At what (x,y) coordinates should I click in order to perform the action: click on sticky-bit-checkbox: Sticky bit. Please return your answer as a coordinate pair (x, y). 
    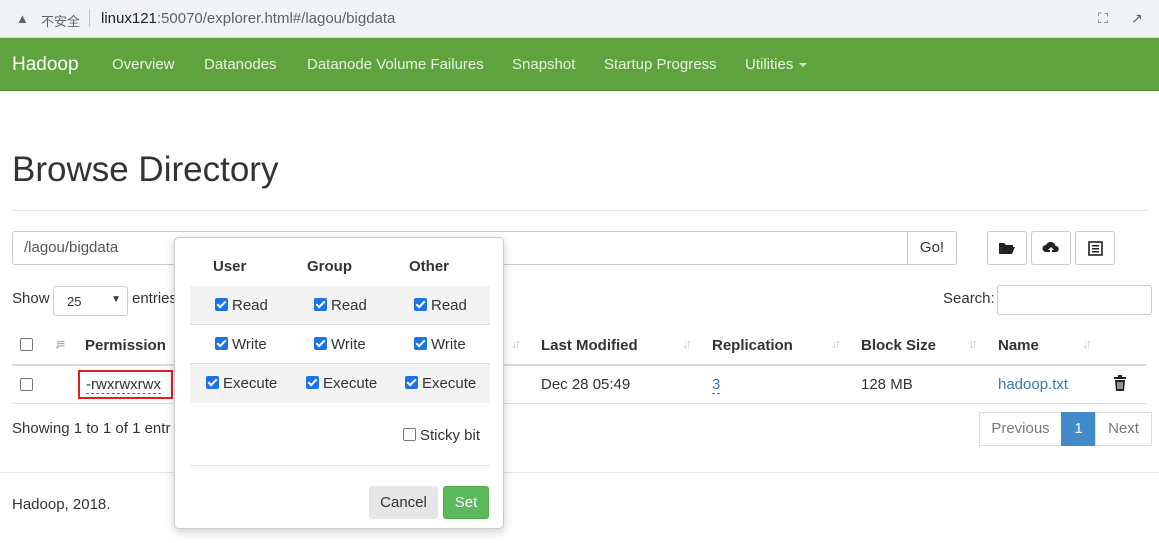
    Looking at the image, I should click on (441, 435).